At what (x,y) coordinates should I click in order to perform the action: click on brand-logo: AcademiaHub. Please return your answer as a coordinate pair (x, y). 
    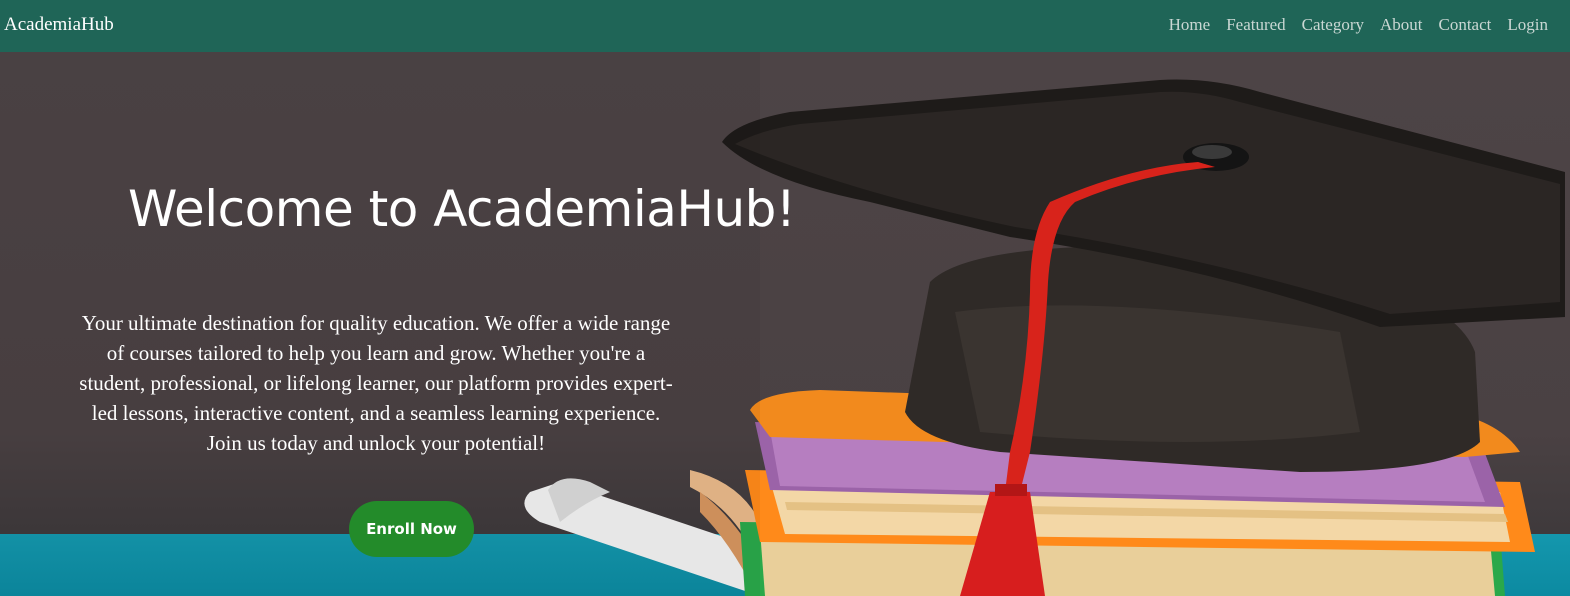
    Looking at the image, I should click on (59, 25).